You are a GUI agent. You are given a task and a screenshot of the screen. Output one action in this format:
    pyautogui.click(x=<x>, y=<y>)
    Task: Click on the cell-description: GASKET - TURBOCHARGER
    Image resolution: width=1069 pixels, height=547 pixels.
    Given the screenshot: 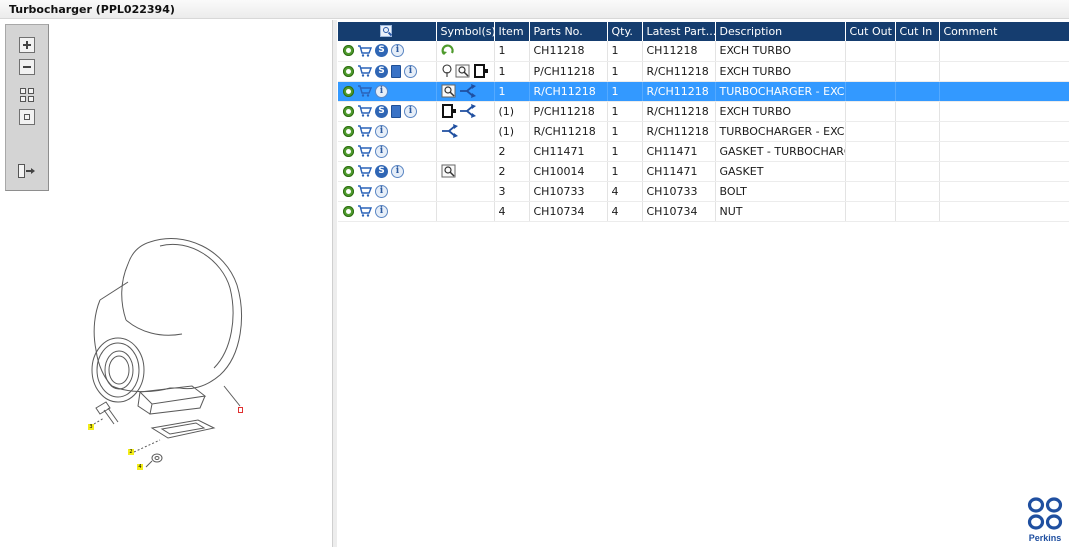 What is the action you would take?
    pyautogui.click(x=780, y=151)
    